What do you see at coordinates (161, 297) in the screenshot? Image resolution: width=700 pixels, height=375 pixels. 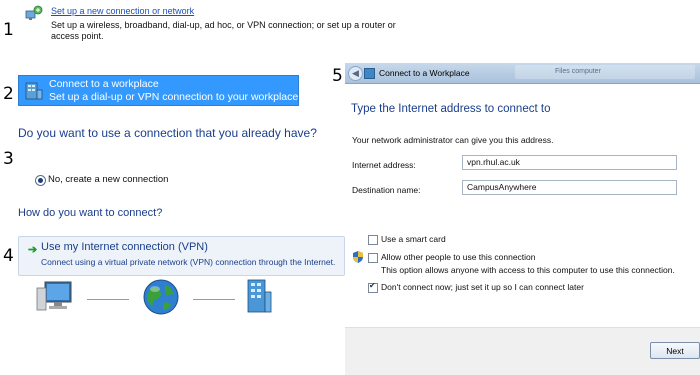 I see `globe-icon` at bounding box center [161, 297].